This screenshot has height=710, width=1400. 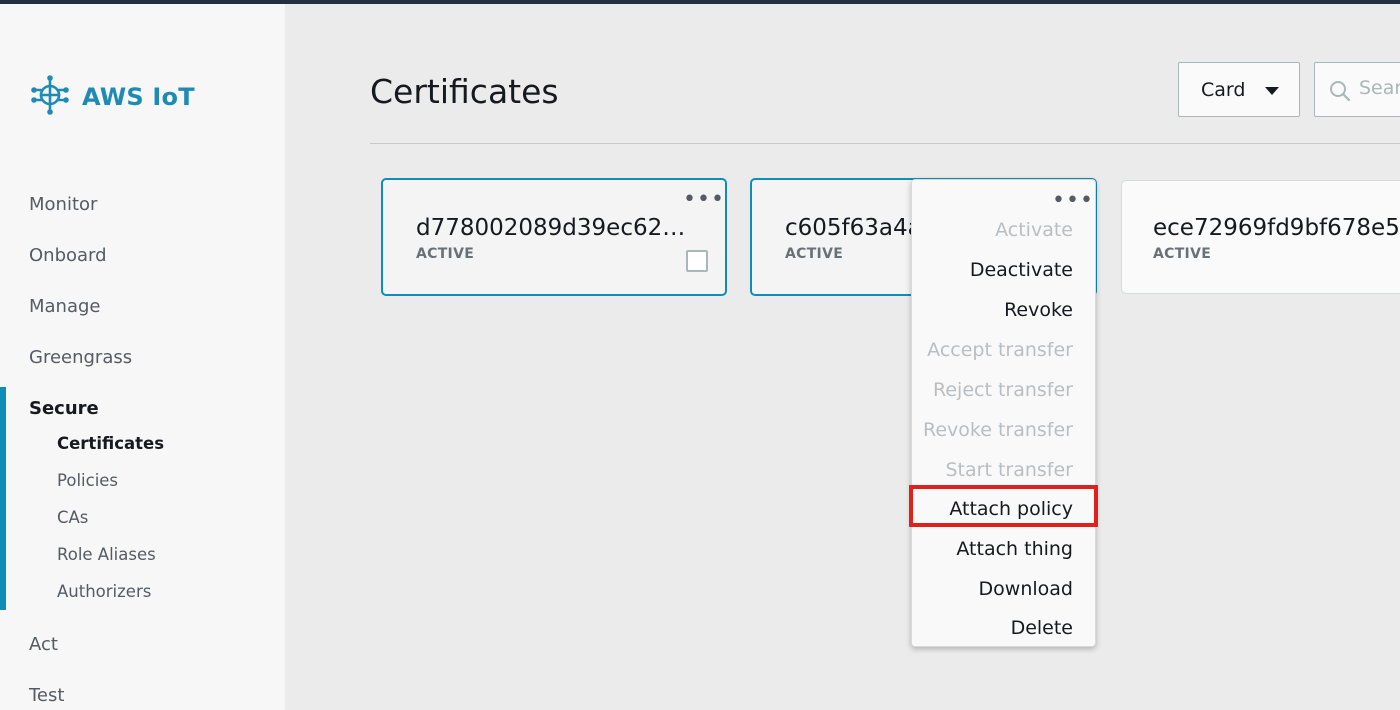 I want to click on brand-name: AWS IoT, so click(x=138, y=97).